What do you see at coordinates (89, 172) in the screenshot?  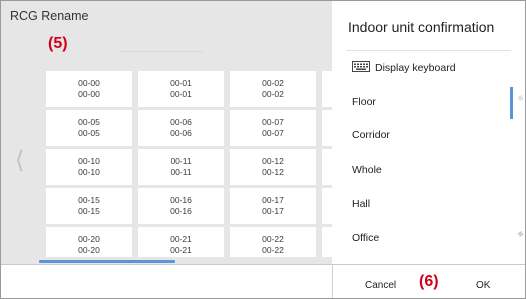 I see `unit-cell-name: 00-10` at bounding box center [89, 172].